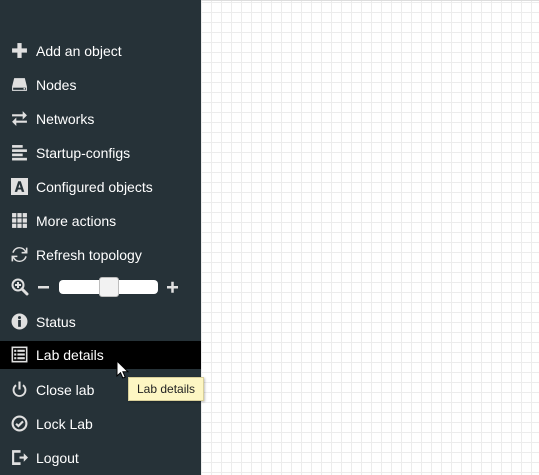  I want to click on sidebar-item-label: Nodes, so click(56, 85).